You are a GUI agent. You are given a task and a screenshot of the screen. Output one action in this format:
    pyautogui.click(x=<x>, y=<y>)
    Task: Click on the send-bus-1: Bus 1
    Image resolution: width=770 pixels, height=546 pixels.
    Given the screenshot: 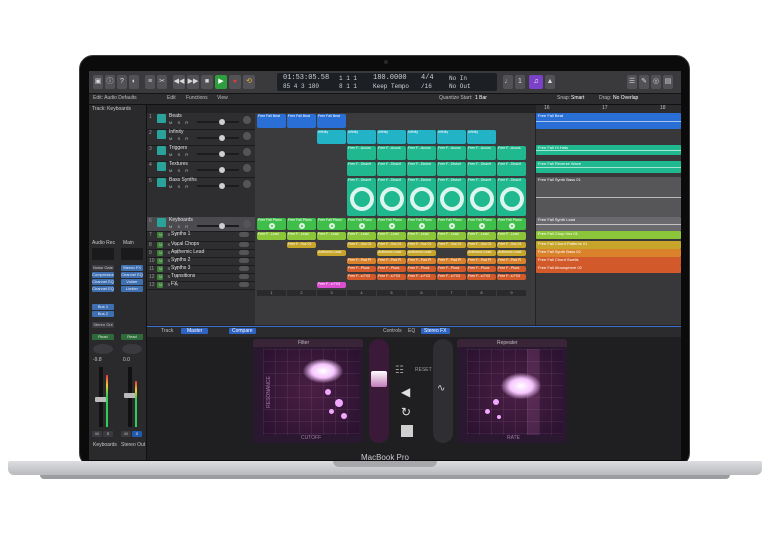 What is the action you would take?
    pyautogui.click(x=103, y=307)
    